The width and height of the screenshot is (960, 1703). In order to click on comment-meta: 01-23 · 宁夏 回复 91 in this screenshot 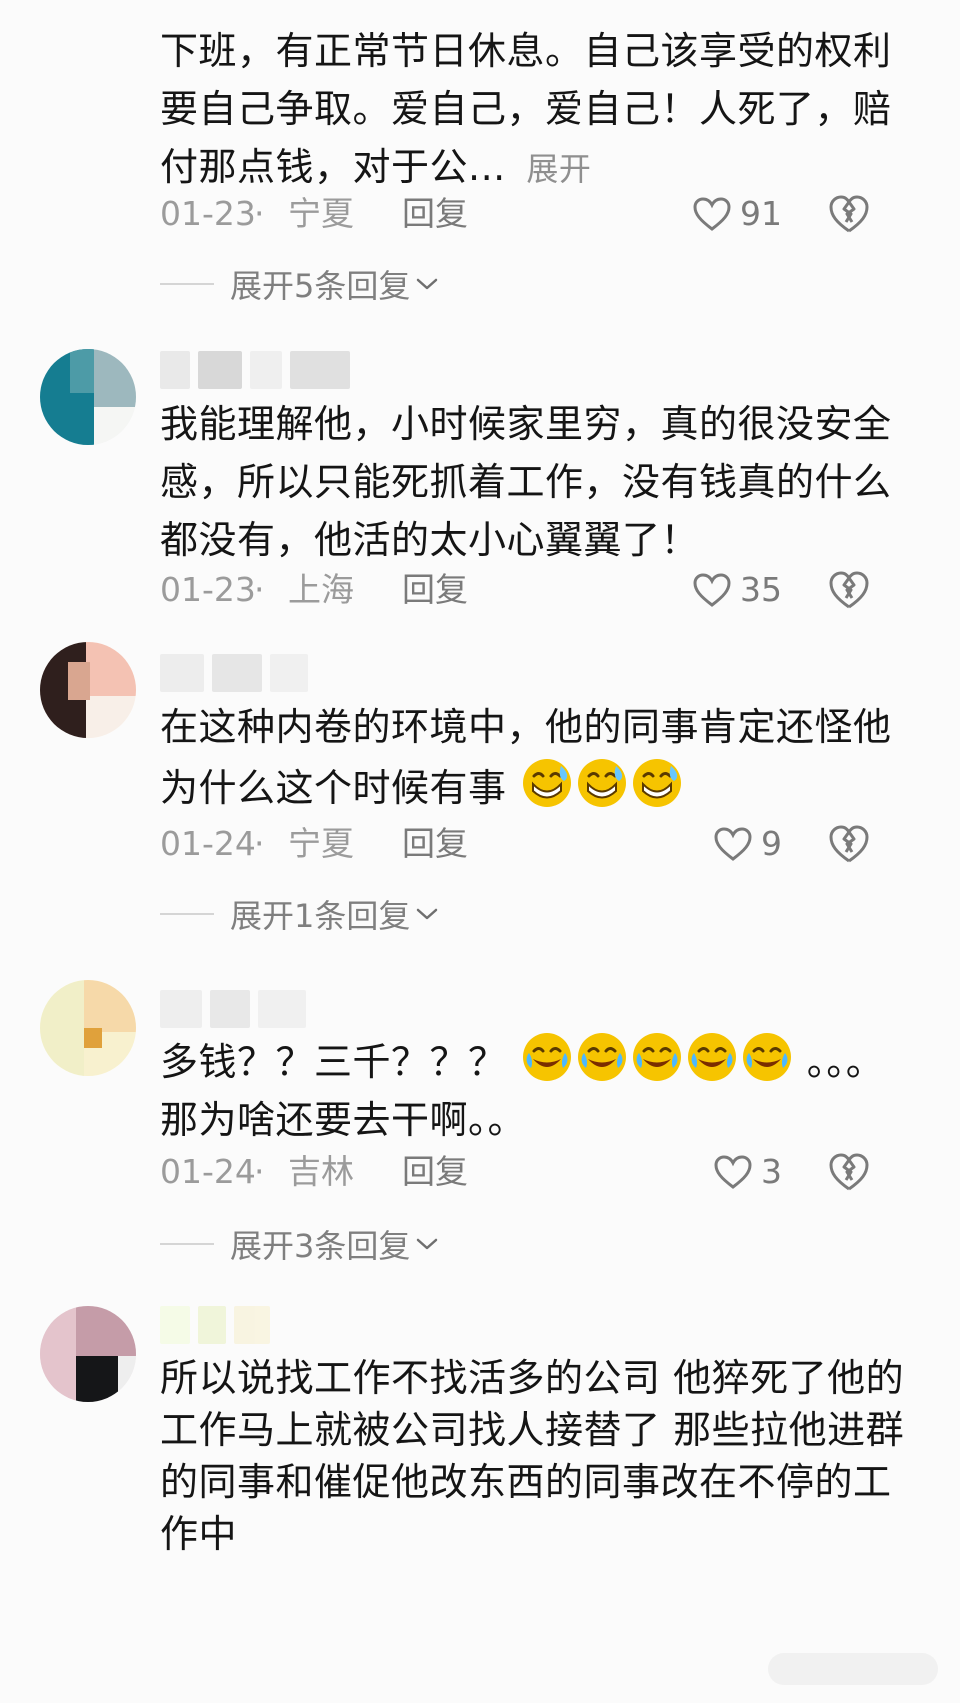, I will do `click(540, 214)`.